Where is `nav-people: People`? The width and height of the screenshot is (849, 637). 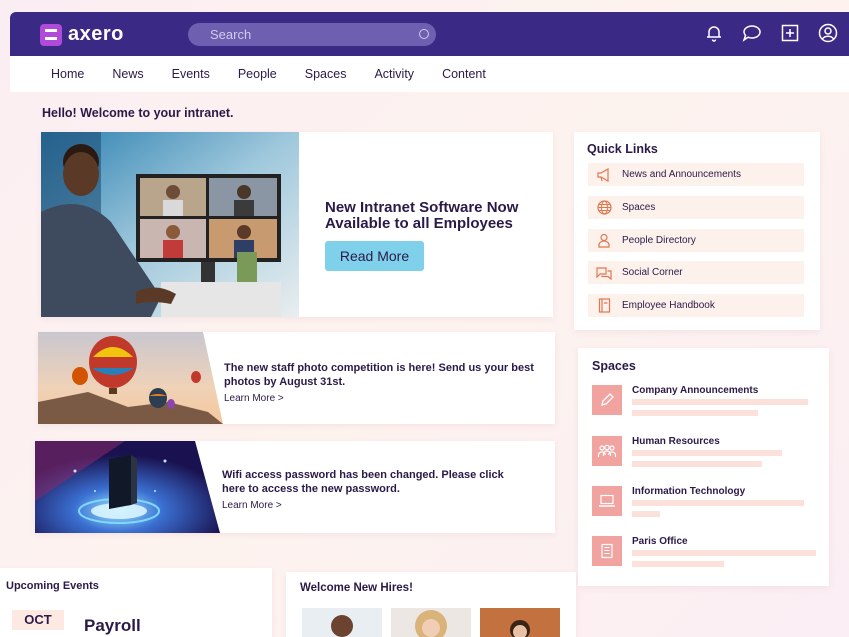
nav-people: People is located at coordinates (257, 74).